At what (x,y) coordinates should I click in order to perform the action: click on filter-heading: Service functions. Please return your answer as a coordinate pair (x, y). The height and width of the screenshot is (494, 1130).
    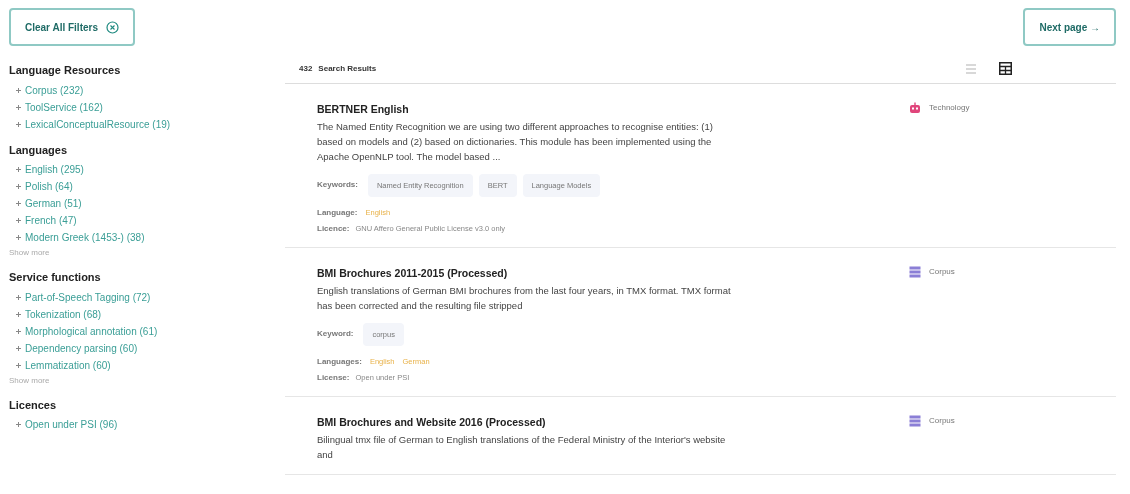
    Looking at the image, I should click on (55, 277).